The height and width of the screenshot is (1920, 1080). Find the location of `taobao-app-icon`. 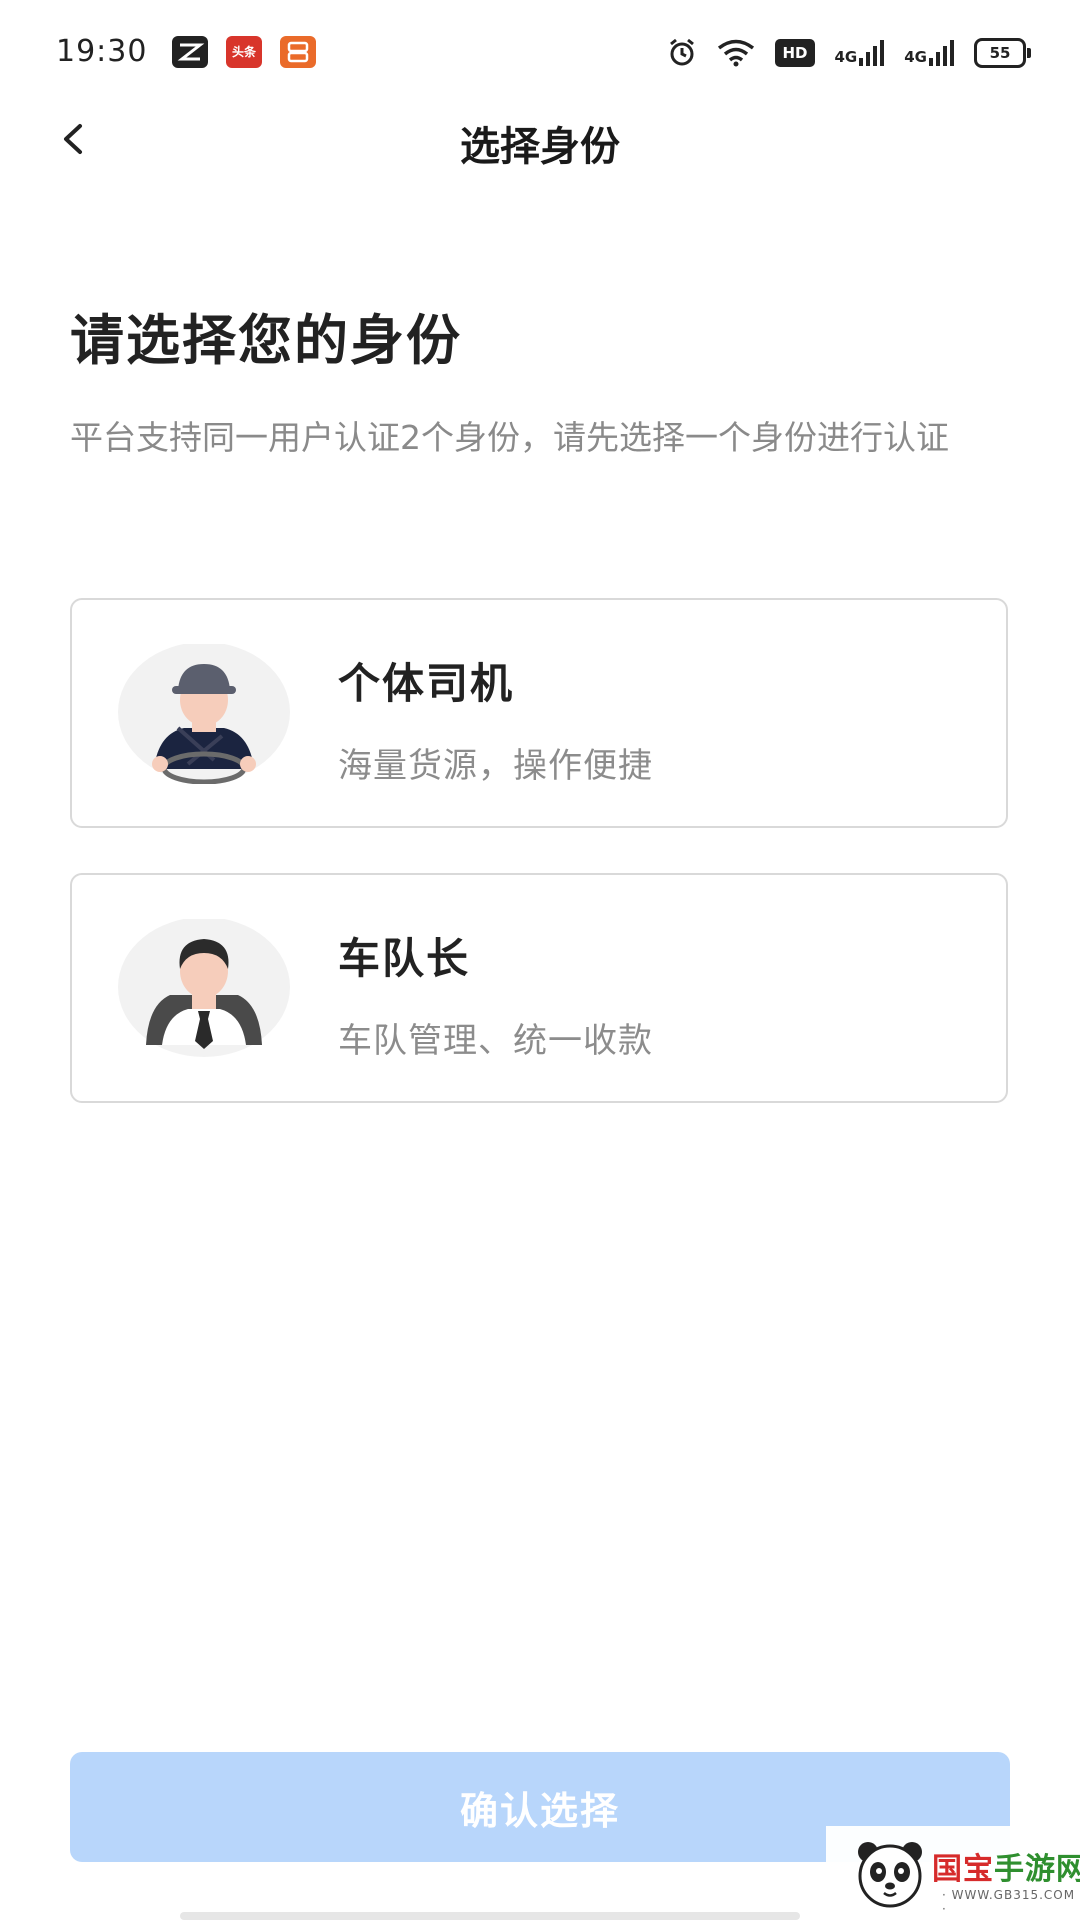

taobao-app-icon is located at coordinates (298, 52).